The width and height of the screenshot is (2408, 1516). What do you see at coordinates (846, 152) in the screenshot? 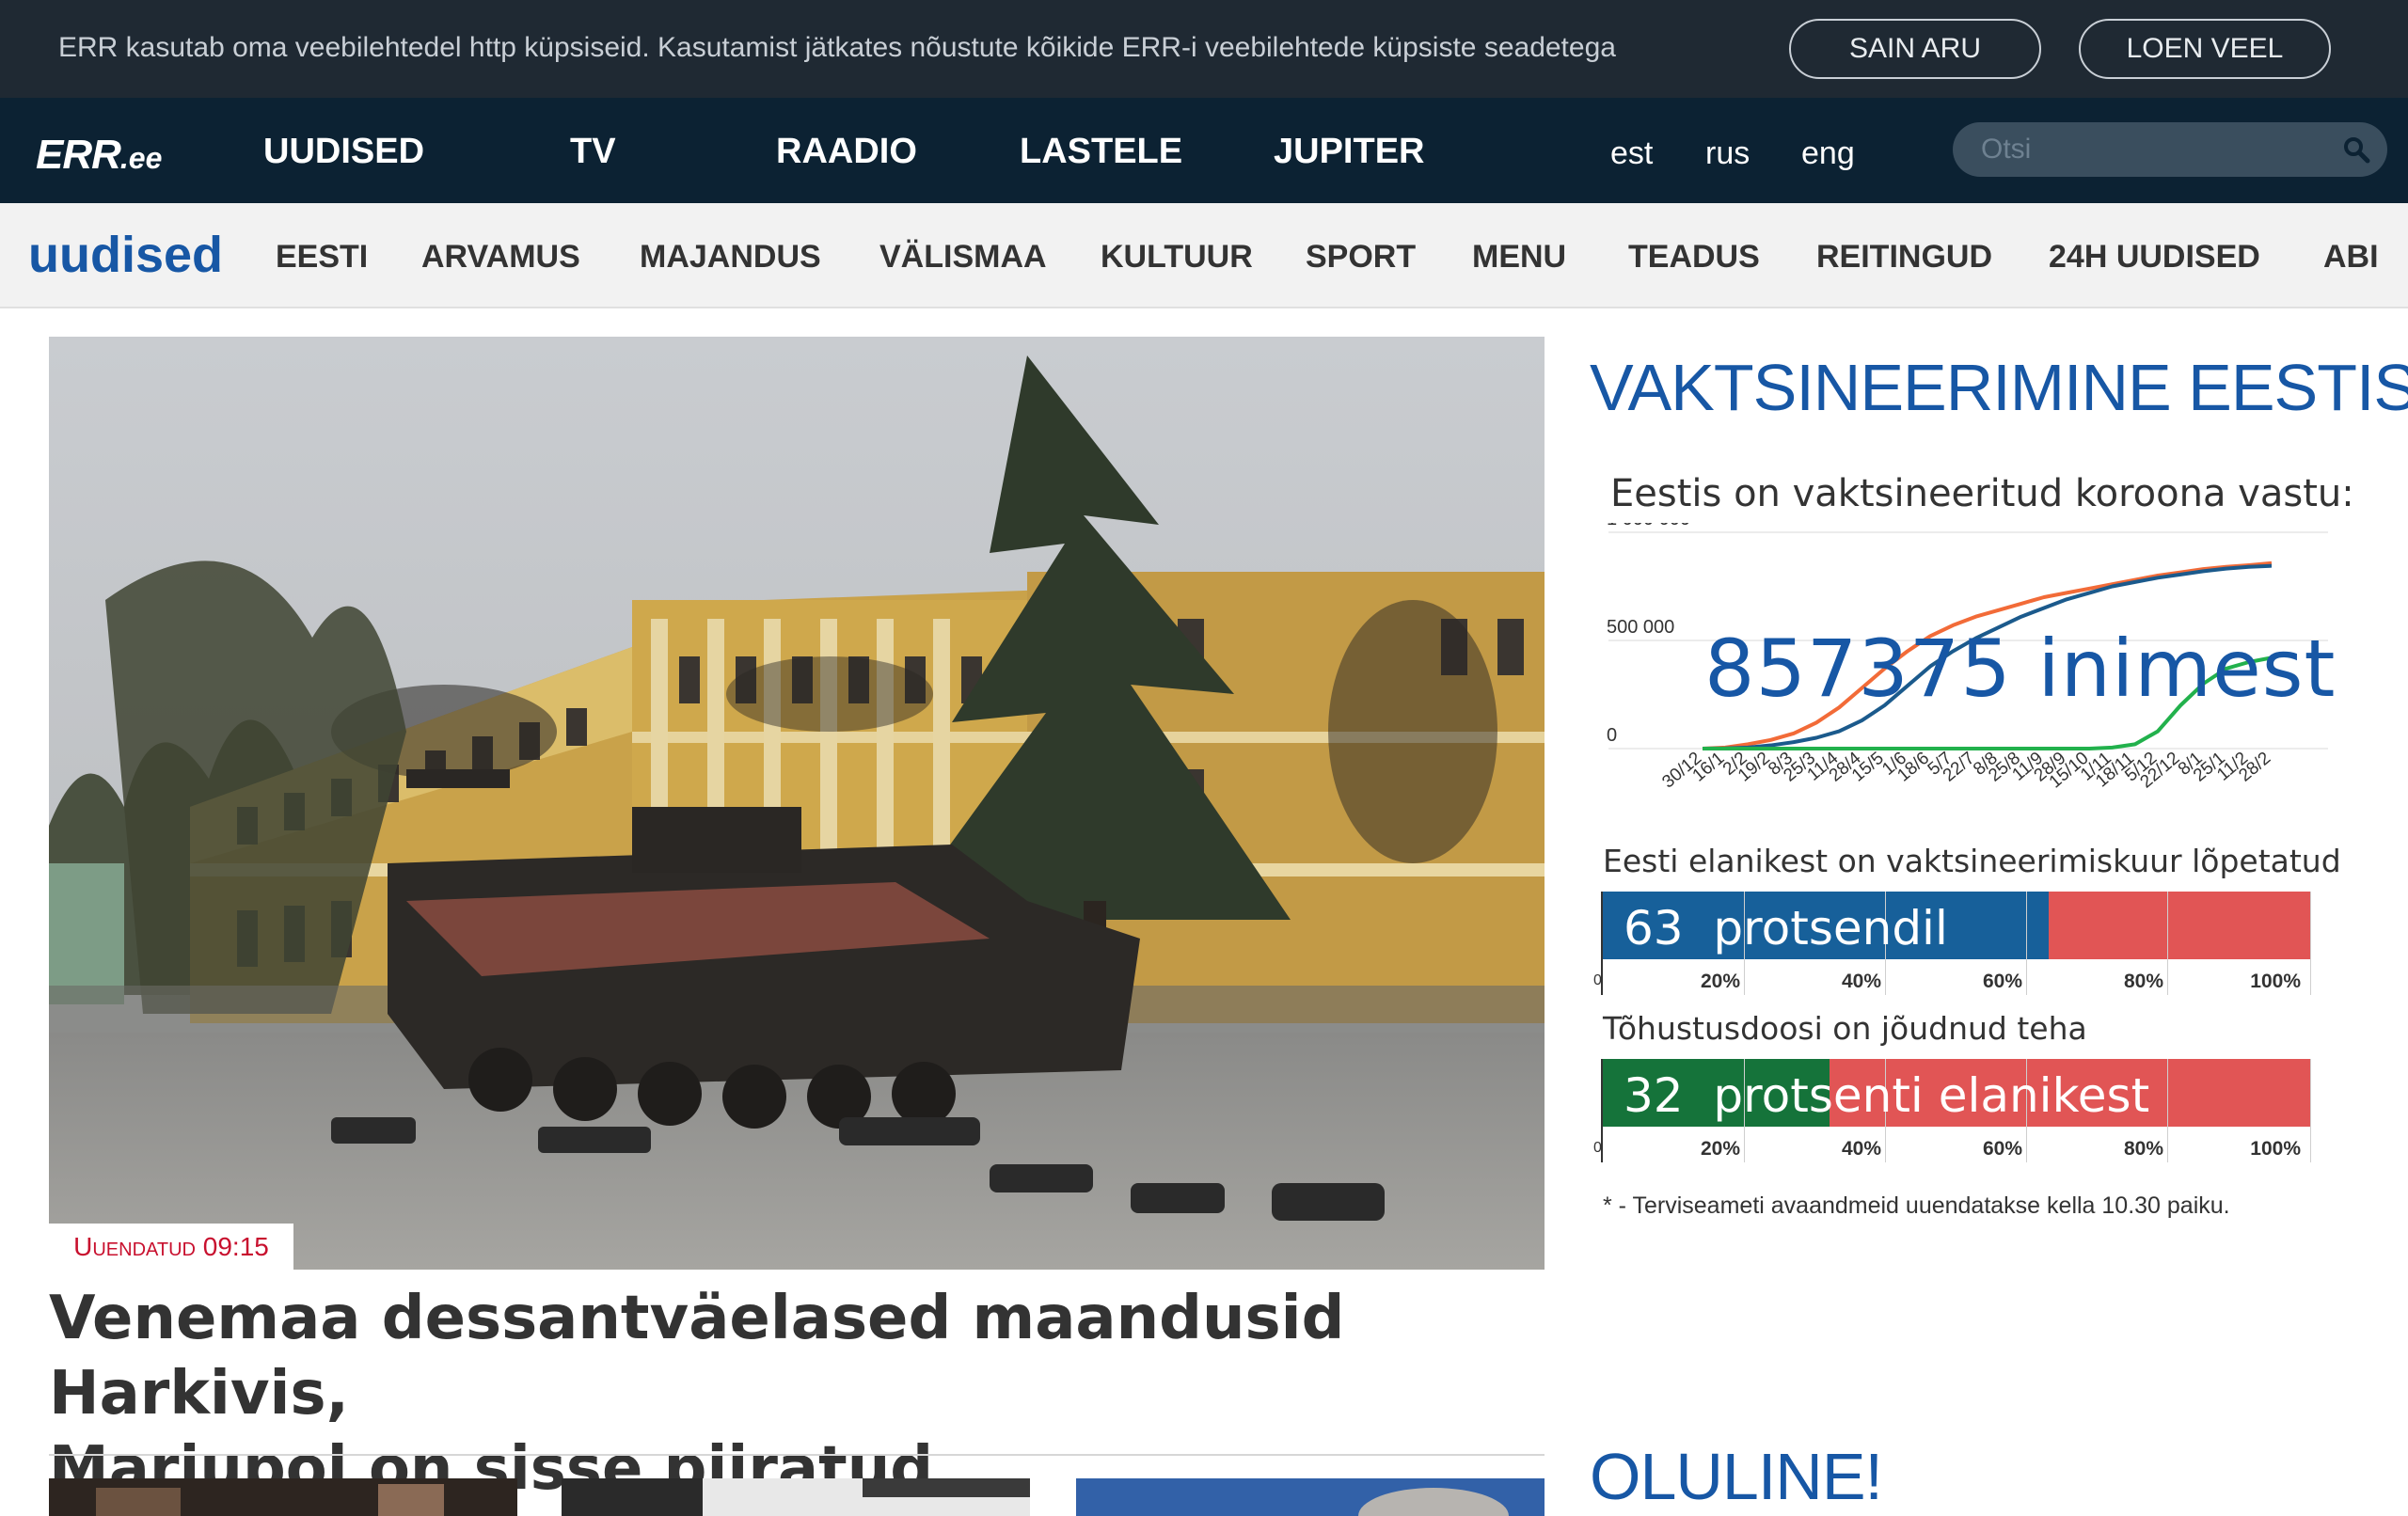
I see `topnav-item-raadio: RAADIO` at bounding box center [846, 152].